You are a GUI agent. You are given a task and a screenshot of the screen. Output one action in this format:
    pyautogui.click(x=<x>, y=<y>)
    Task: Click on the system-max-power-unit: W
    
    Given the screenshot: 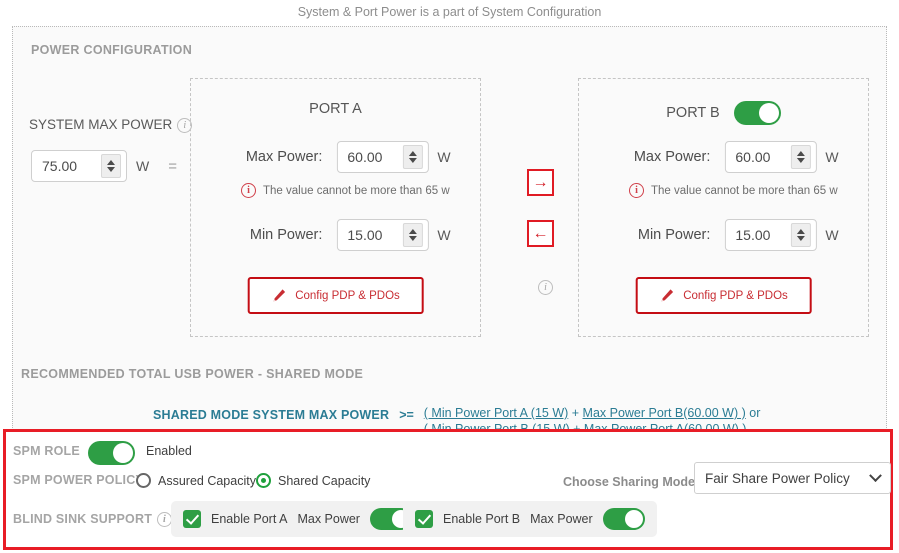 What is the action you would take?
    pyautogui.click(x=143, y=166)
    